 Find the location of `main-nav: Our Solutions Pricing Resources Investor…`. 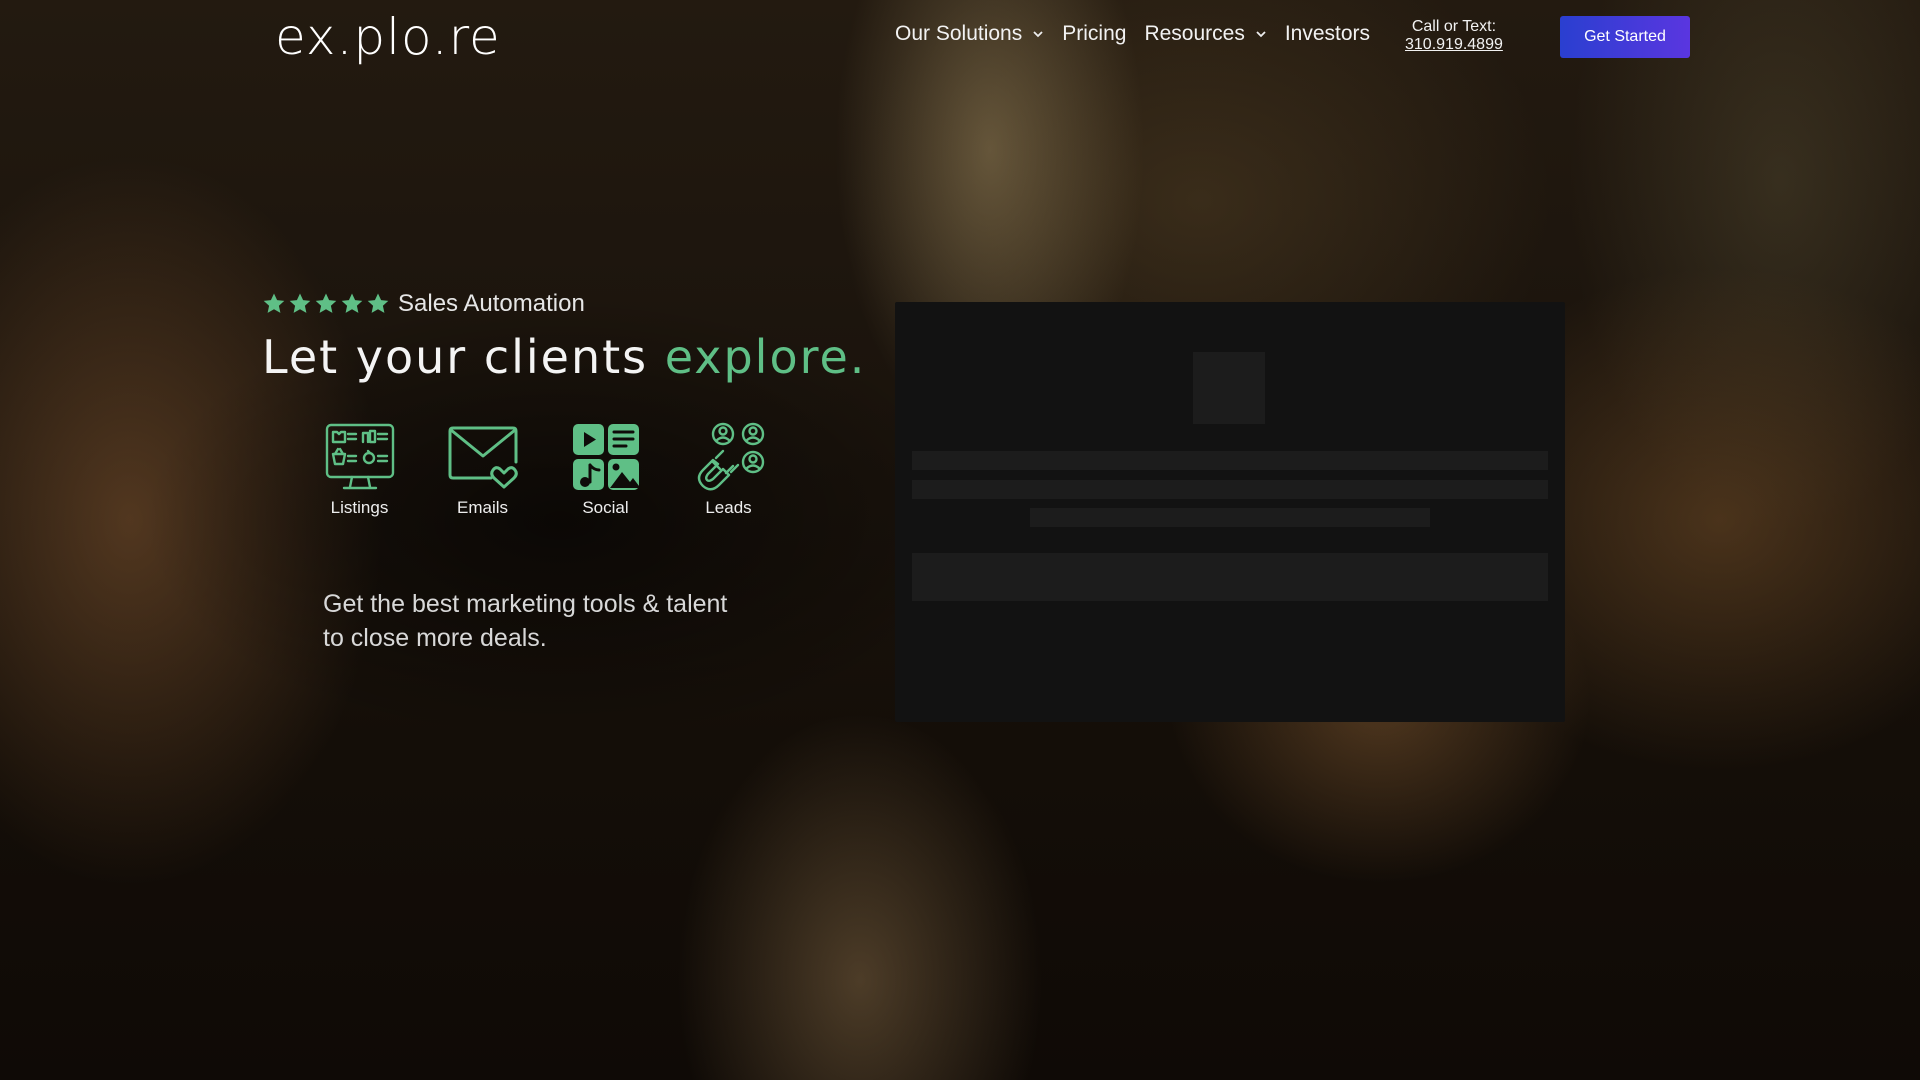

main-nav: Our Solutions Pricing Resources Investor… is located at coordinates (1141, 34).